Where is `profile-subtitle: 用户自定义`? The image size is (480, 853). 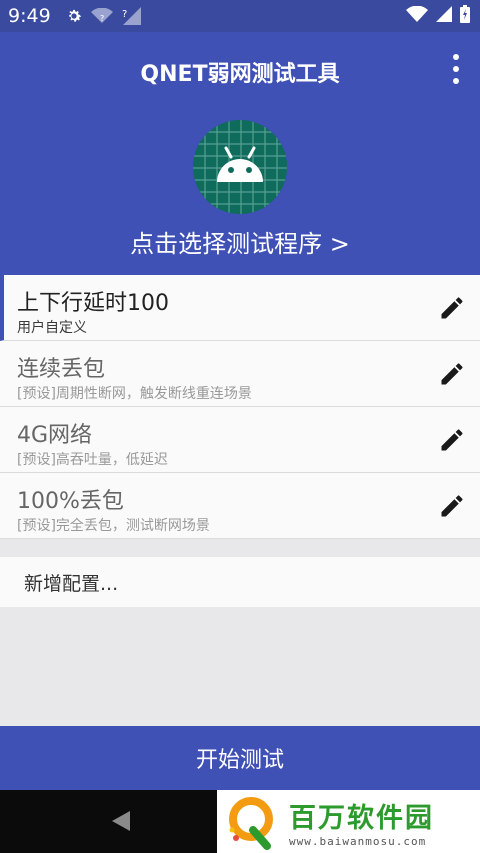 profile-subtitle: 用户自定义 is located at coordinates (52, 328).